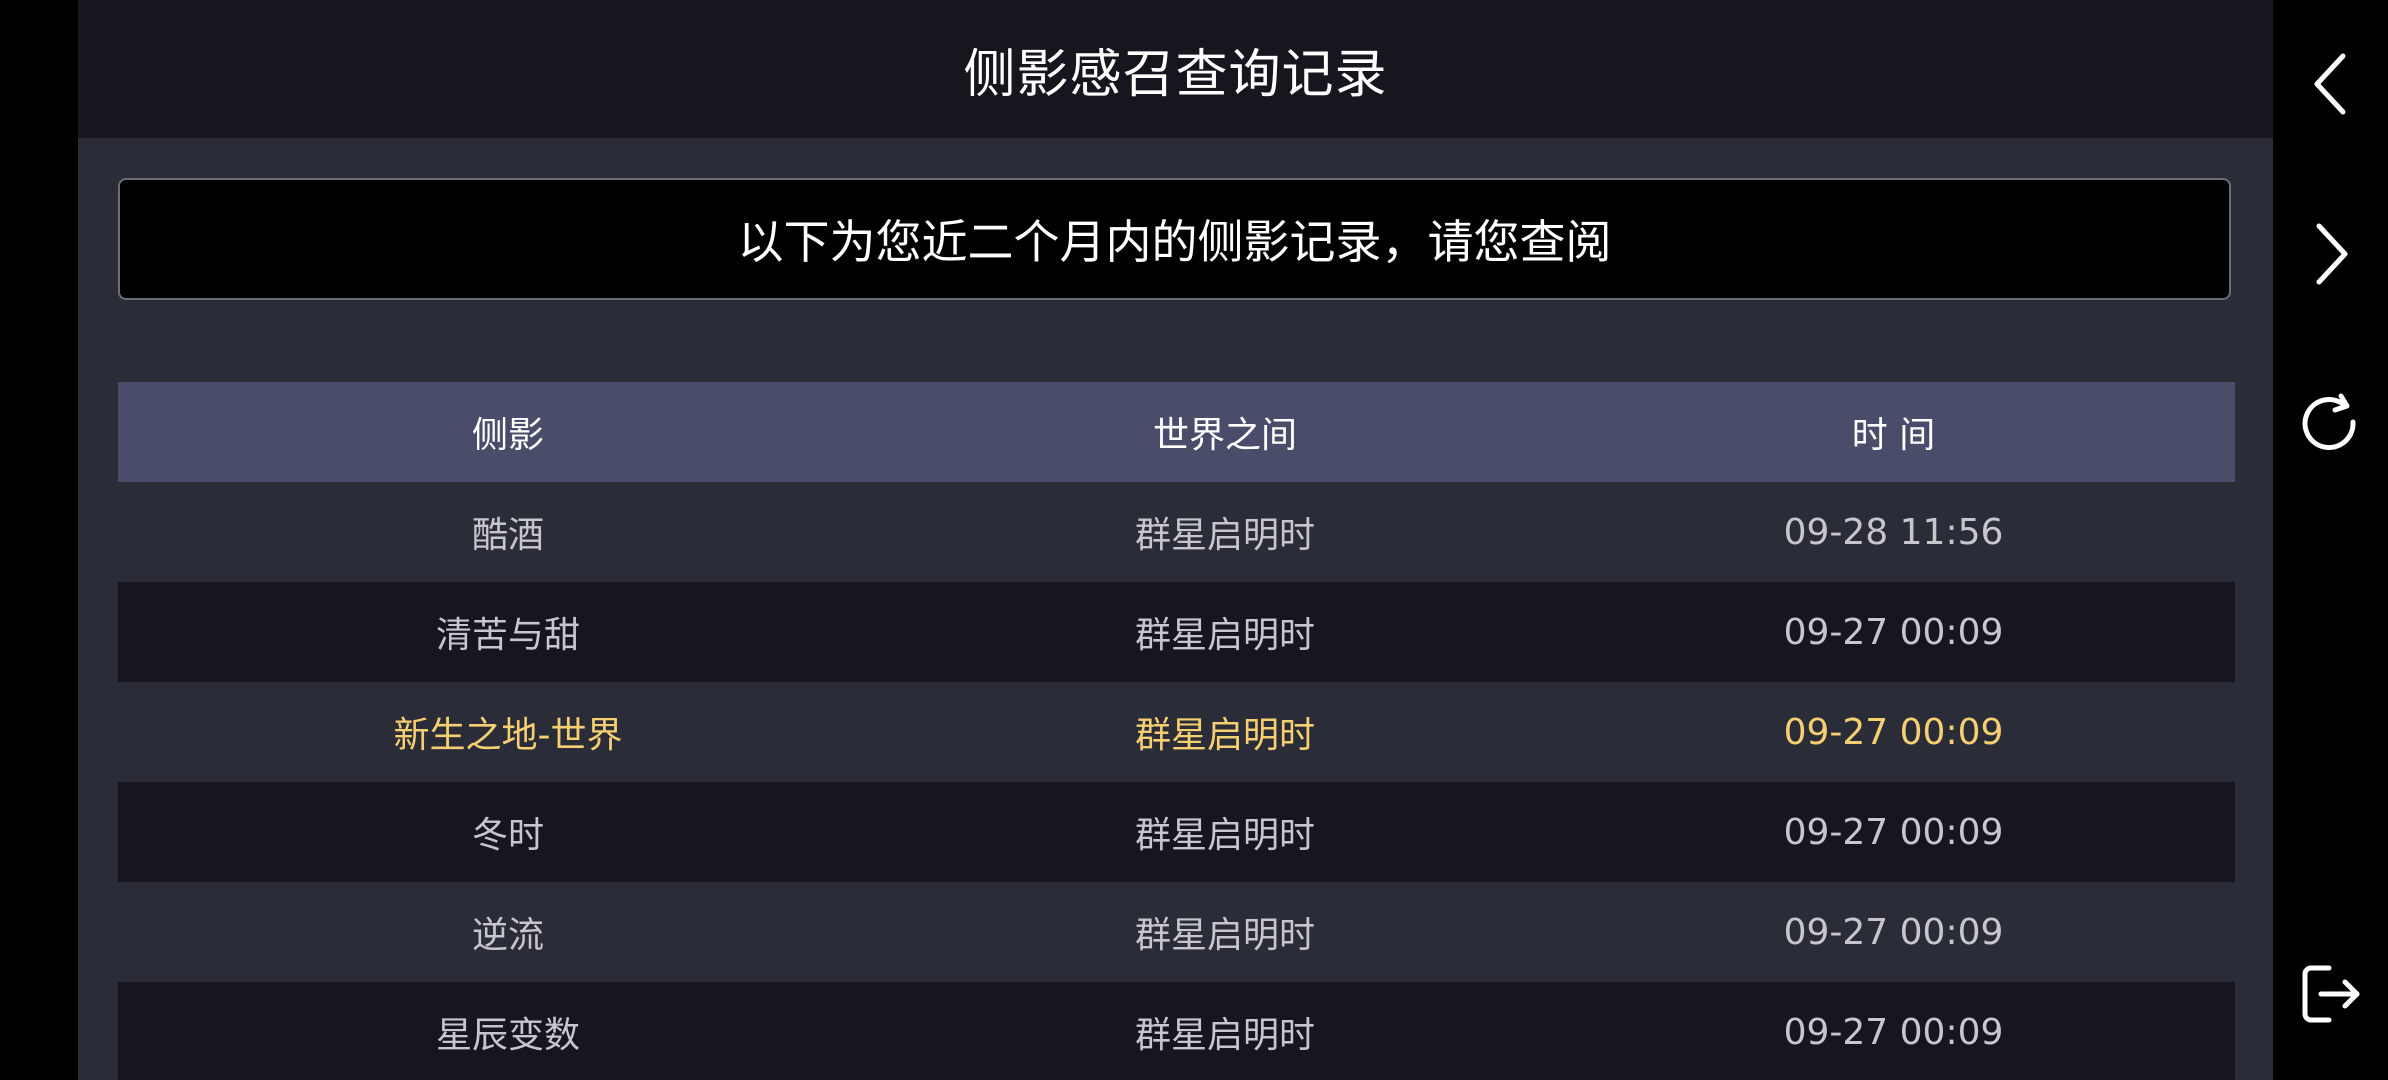 This screenshot has height=1080, width=2388. I want to click on column-header-time: 时 间, so click(1893, 435).